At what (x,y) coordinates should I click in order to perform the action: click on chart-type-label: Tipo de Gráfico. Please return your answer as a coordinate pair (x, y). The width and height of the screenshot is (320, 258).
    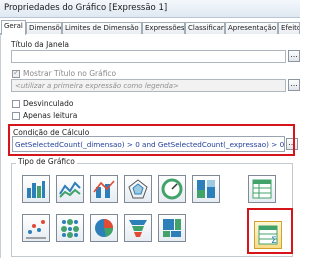
    Looking at the image, I should click on (46, 161).